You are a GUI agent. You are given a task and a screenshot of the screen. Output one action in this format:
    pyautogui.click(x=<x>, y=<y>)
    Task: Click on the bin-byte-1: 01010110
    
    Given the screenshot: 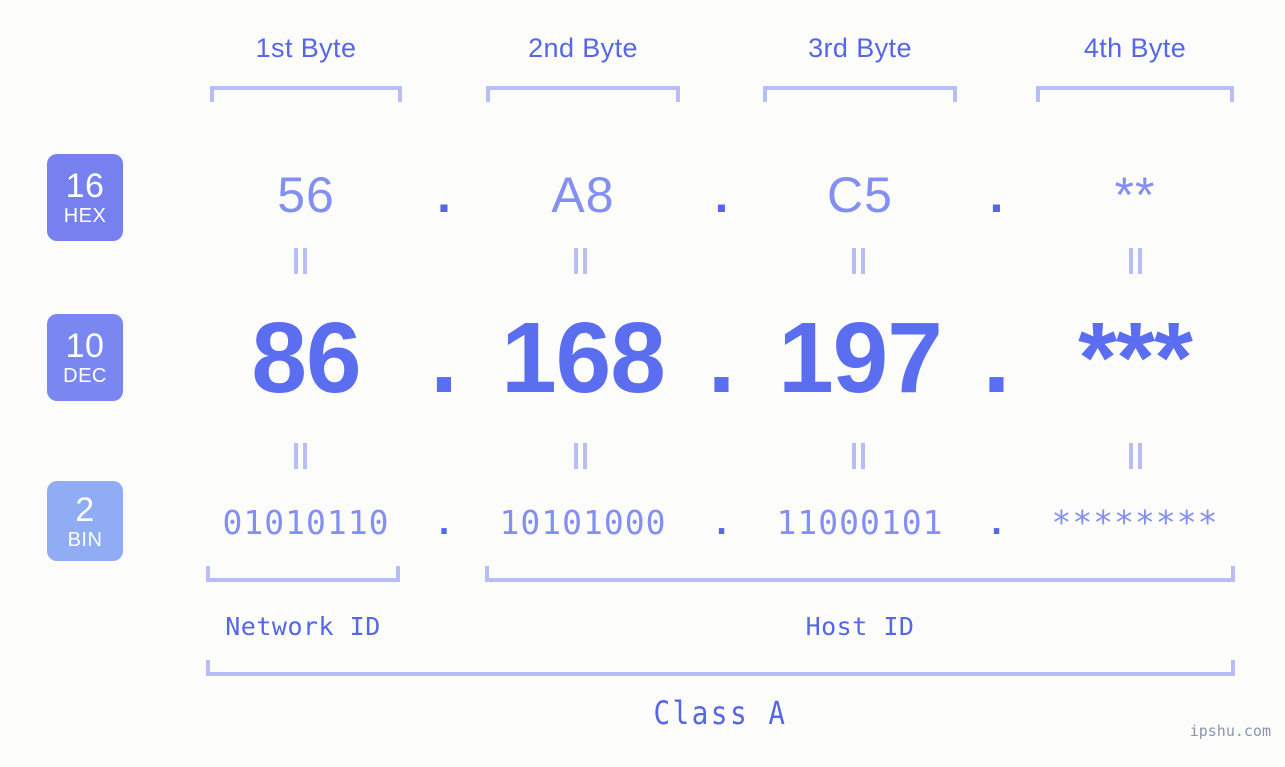 What is the action you would take?
    pyautogui.click(x=306, y=522)
    